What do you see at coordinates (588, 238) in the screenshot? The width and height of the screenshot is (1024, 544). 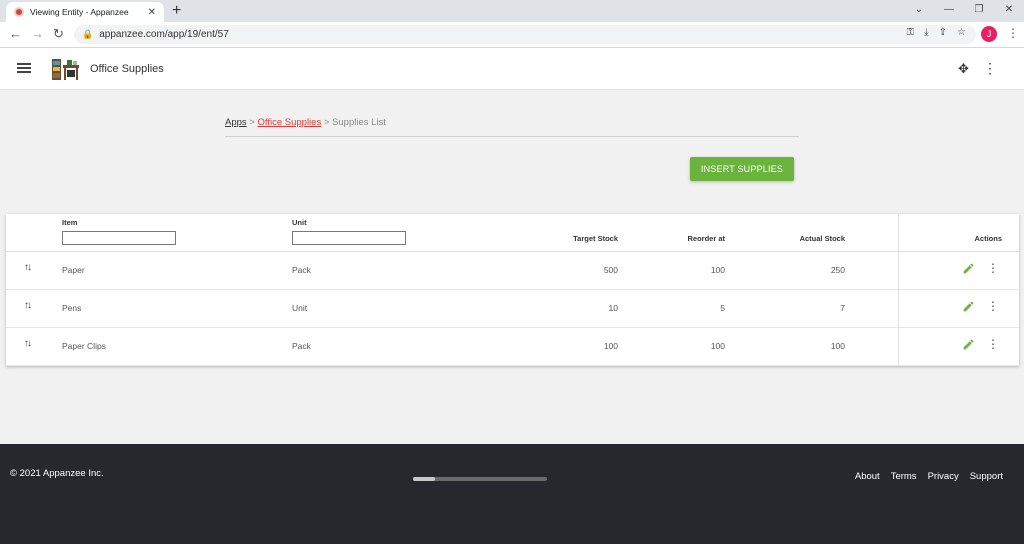 I see `column-header-target-stock: Target Stock` at bounding box center [588, 238].